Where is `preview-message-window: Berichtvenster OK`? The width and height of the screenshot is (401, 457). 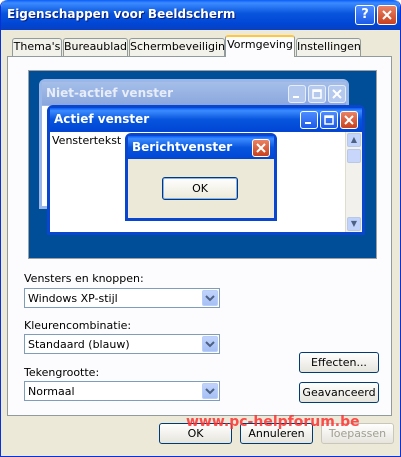
preview-message-window: Berichtvenster OK is located at coordinates (201, 177).